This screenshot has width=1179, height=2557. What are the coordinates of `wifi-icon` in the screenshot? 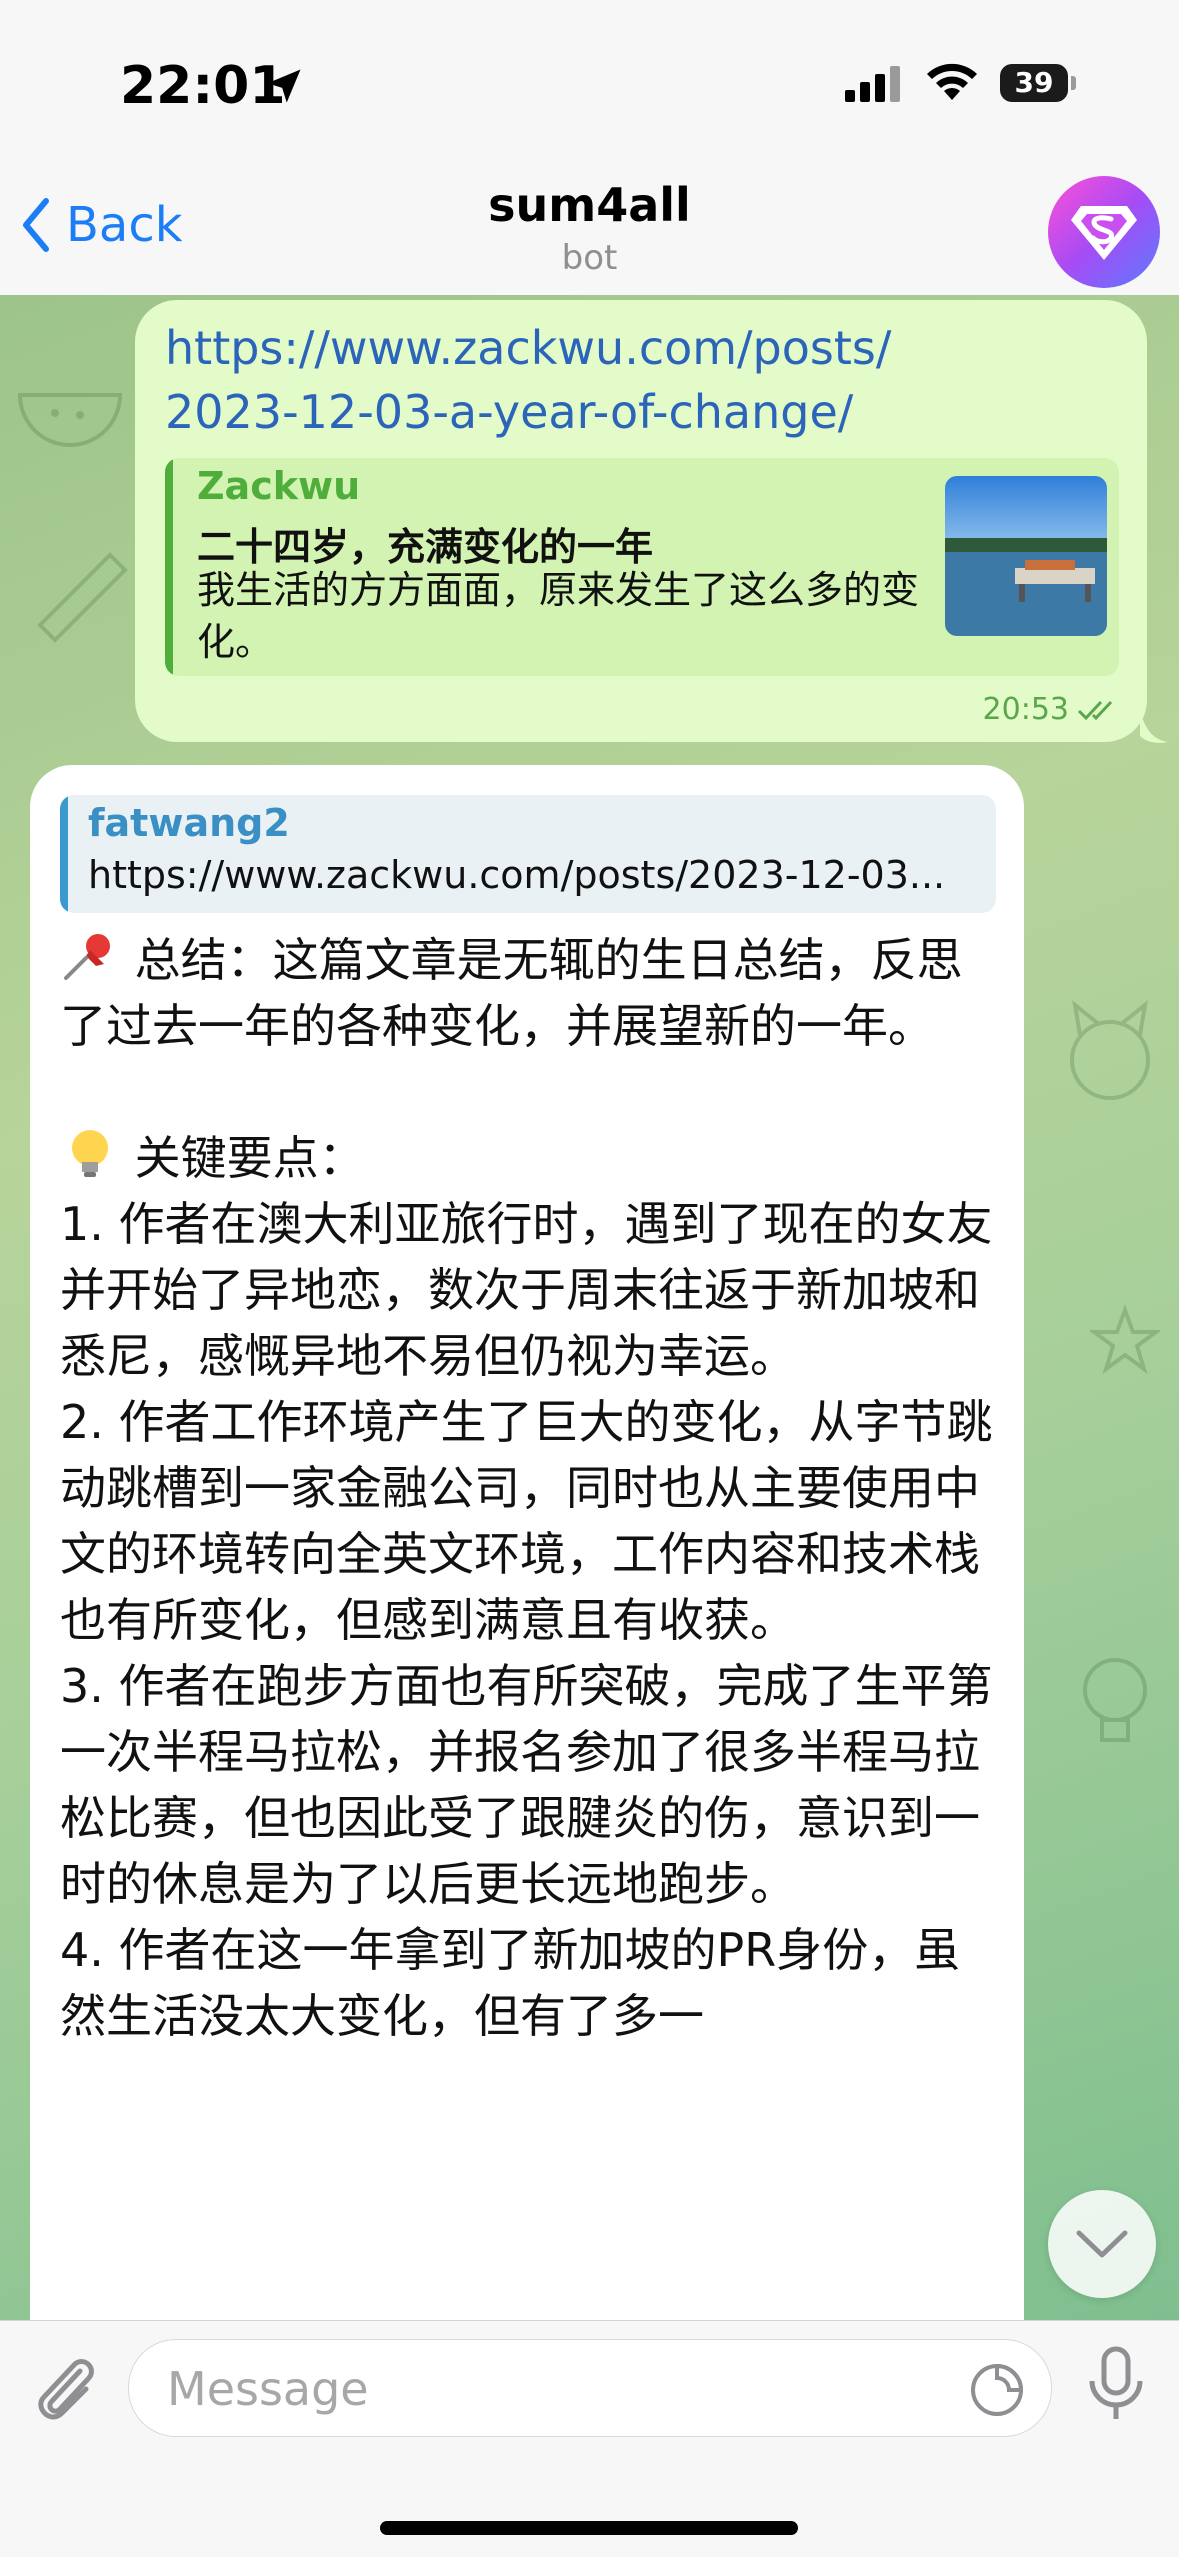 It's located at (952, 81).